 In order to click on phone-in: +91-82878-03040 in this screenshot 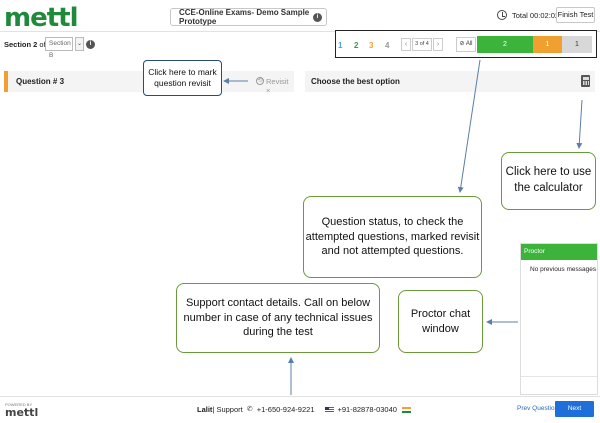, I will do `click(367, 409)`.